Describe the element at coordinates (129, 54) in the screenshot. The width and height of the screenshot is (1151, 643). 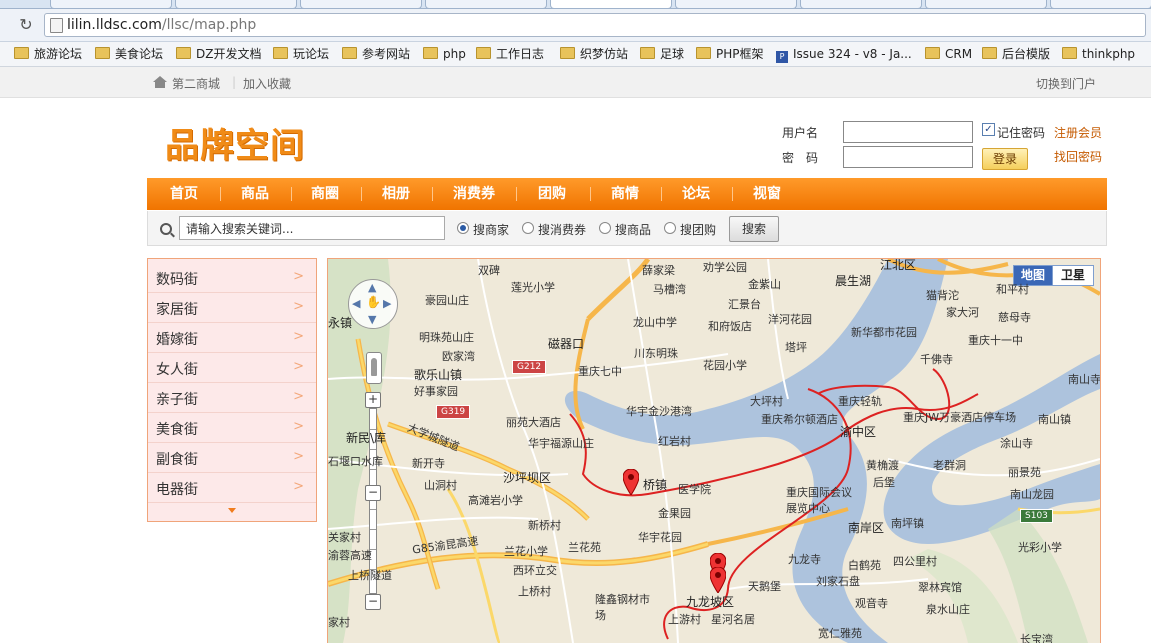
I see `bookmark-folder: 美食论坛` at that location.